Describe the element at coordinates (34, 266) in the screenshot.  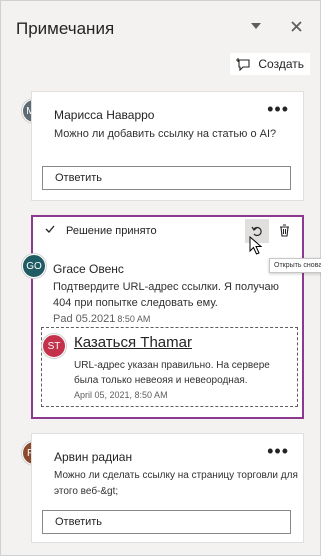
I see `avatar: GO` at that location.